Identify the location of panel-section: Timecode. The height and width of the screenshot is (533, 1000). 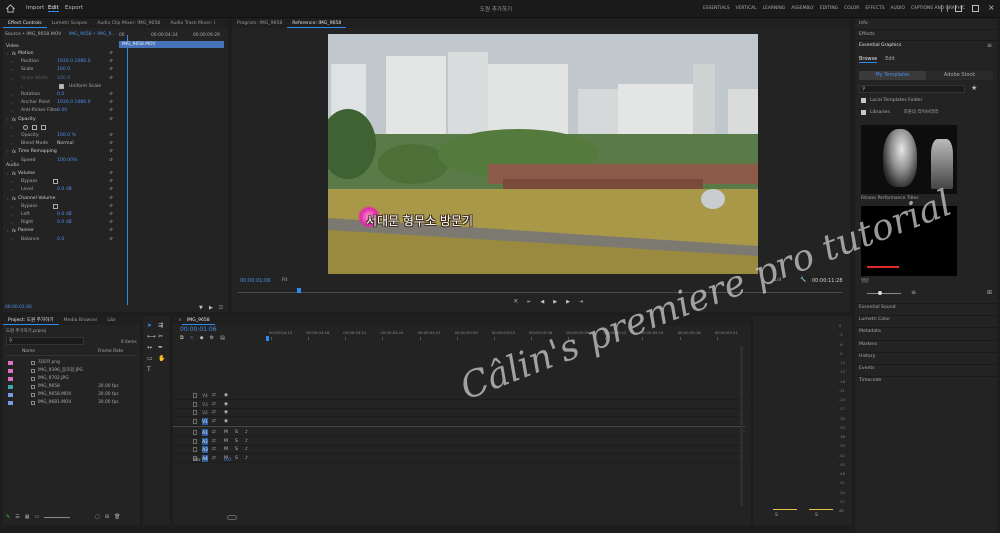
(870, 380).